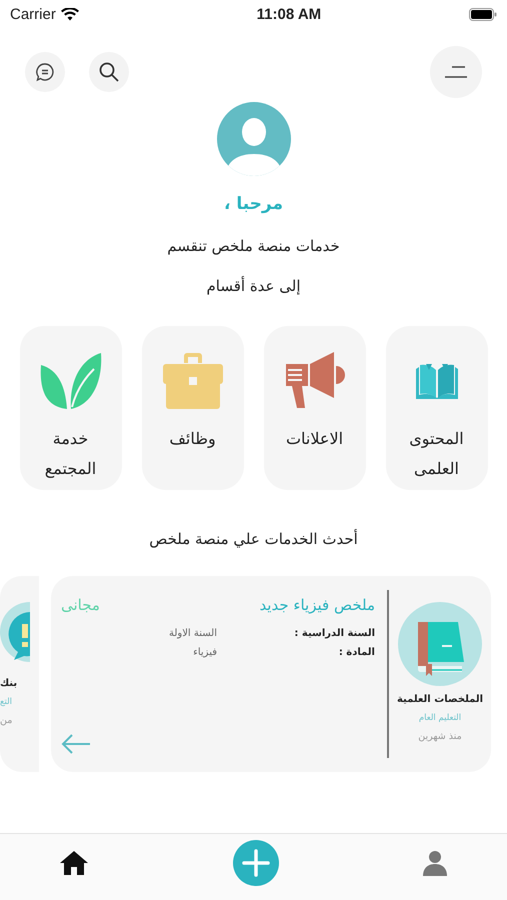 The width and height of the screenshot is (507, 900). I want to click on time-label: من, so click(6, 720).